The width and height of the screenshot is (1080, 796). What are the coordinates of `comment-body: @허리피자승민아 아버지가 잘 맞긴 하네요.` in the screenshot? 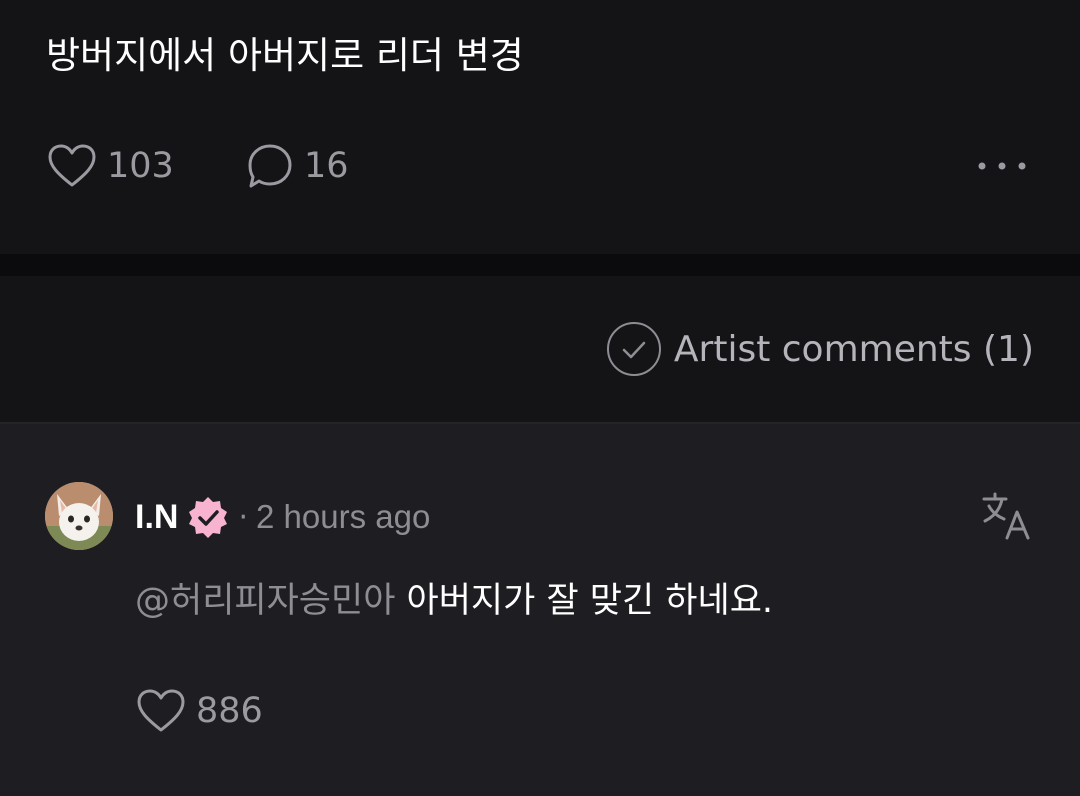 It's located at (454, 601).